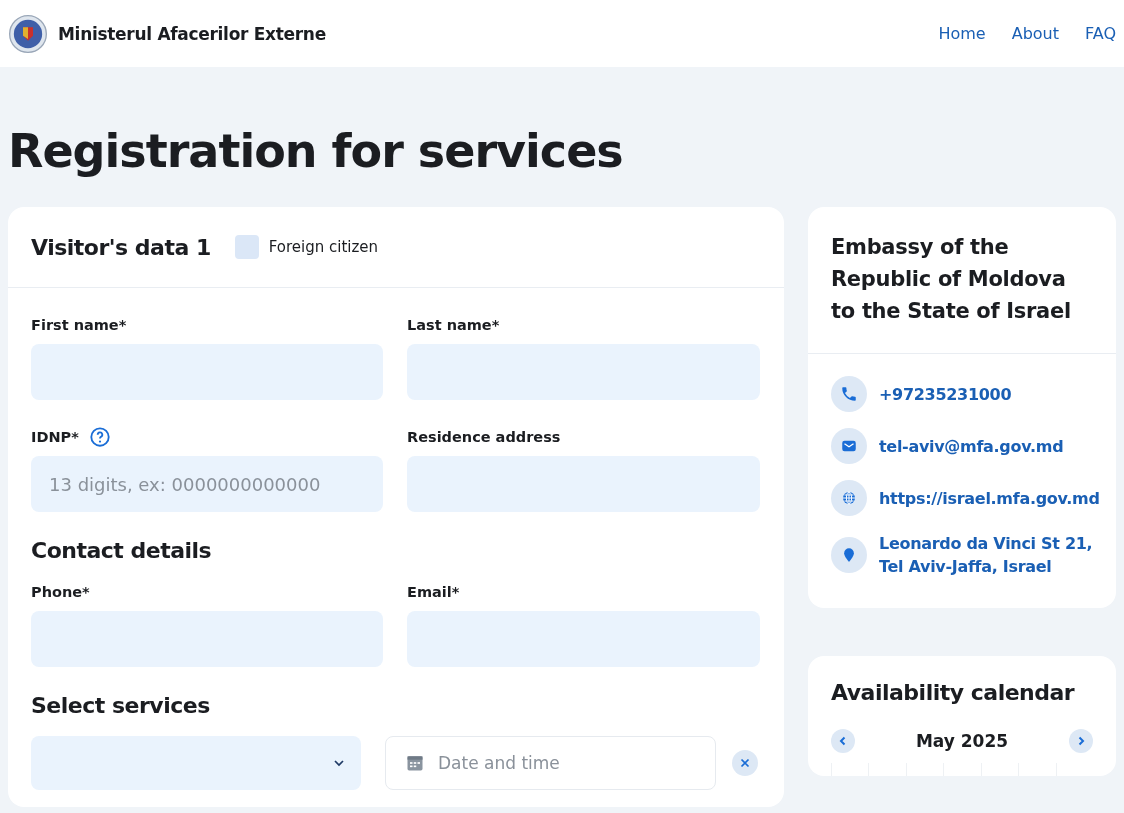 The image size is (1124, 813). Describe the element at coordinates (989, 498) in the screenshot. I see `contact-link: https://israel.mfa.gov.md` at that location.